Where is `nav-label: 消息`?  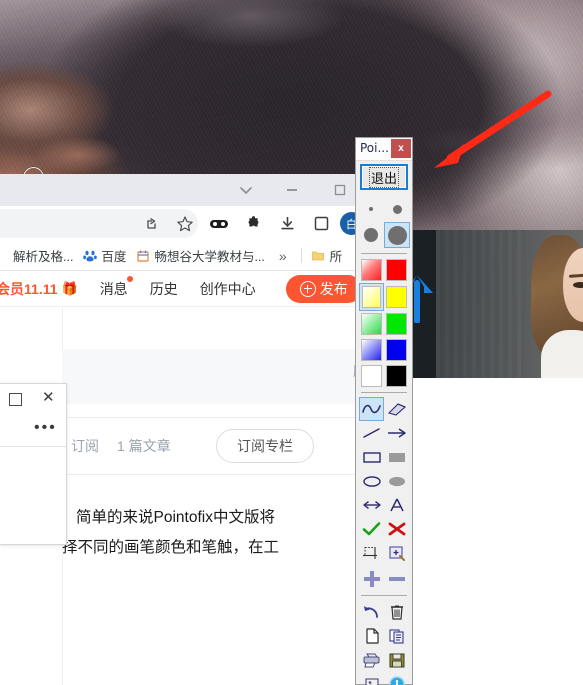
nav-label: 消息 is located at coordinates (113, 288).